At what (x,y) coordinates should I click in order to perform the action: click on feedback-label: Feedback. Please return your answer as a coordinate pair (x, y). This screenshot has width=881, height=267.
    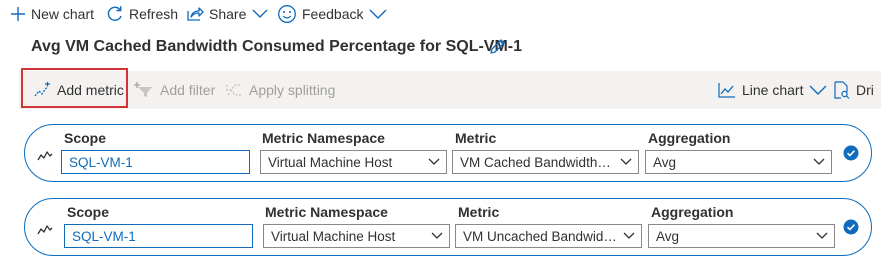
    Looking at the image, I should click on (333, 14).